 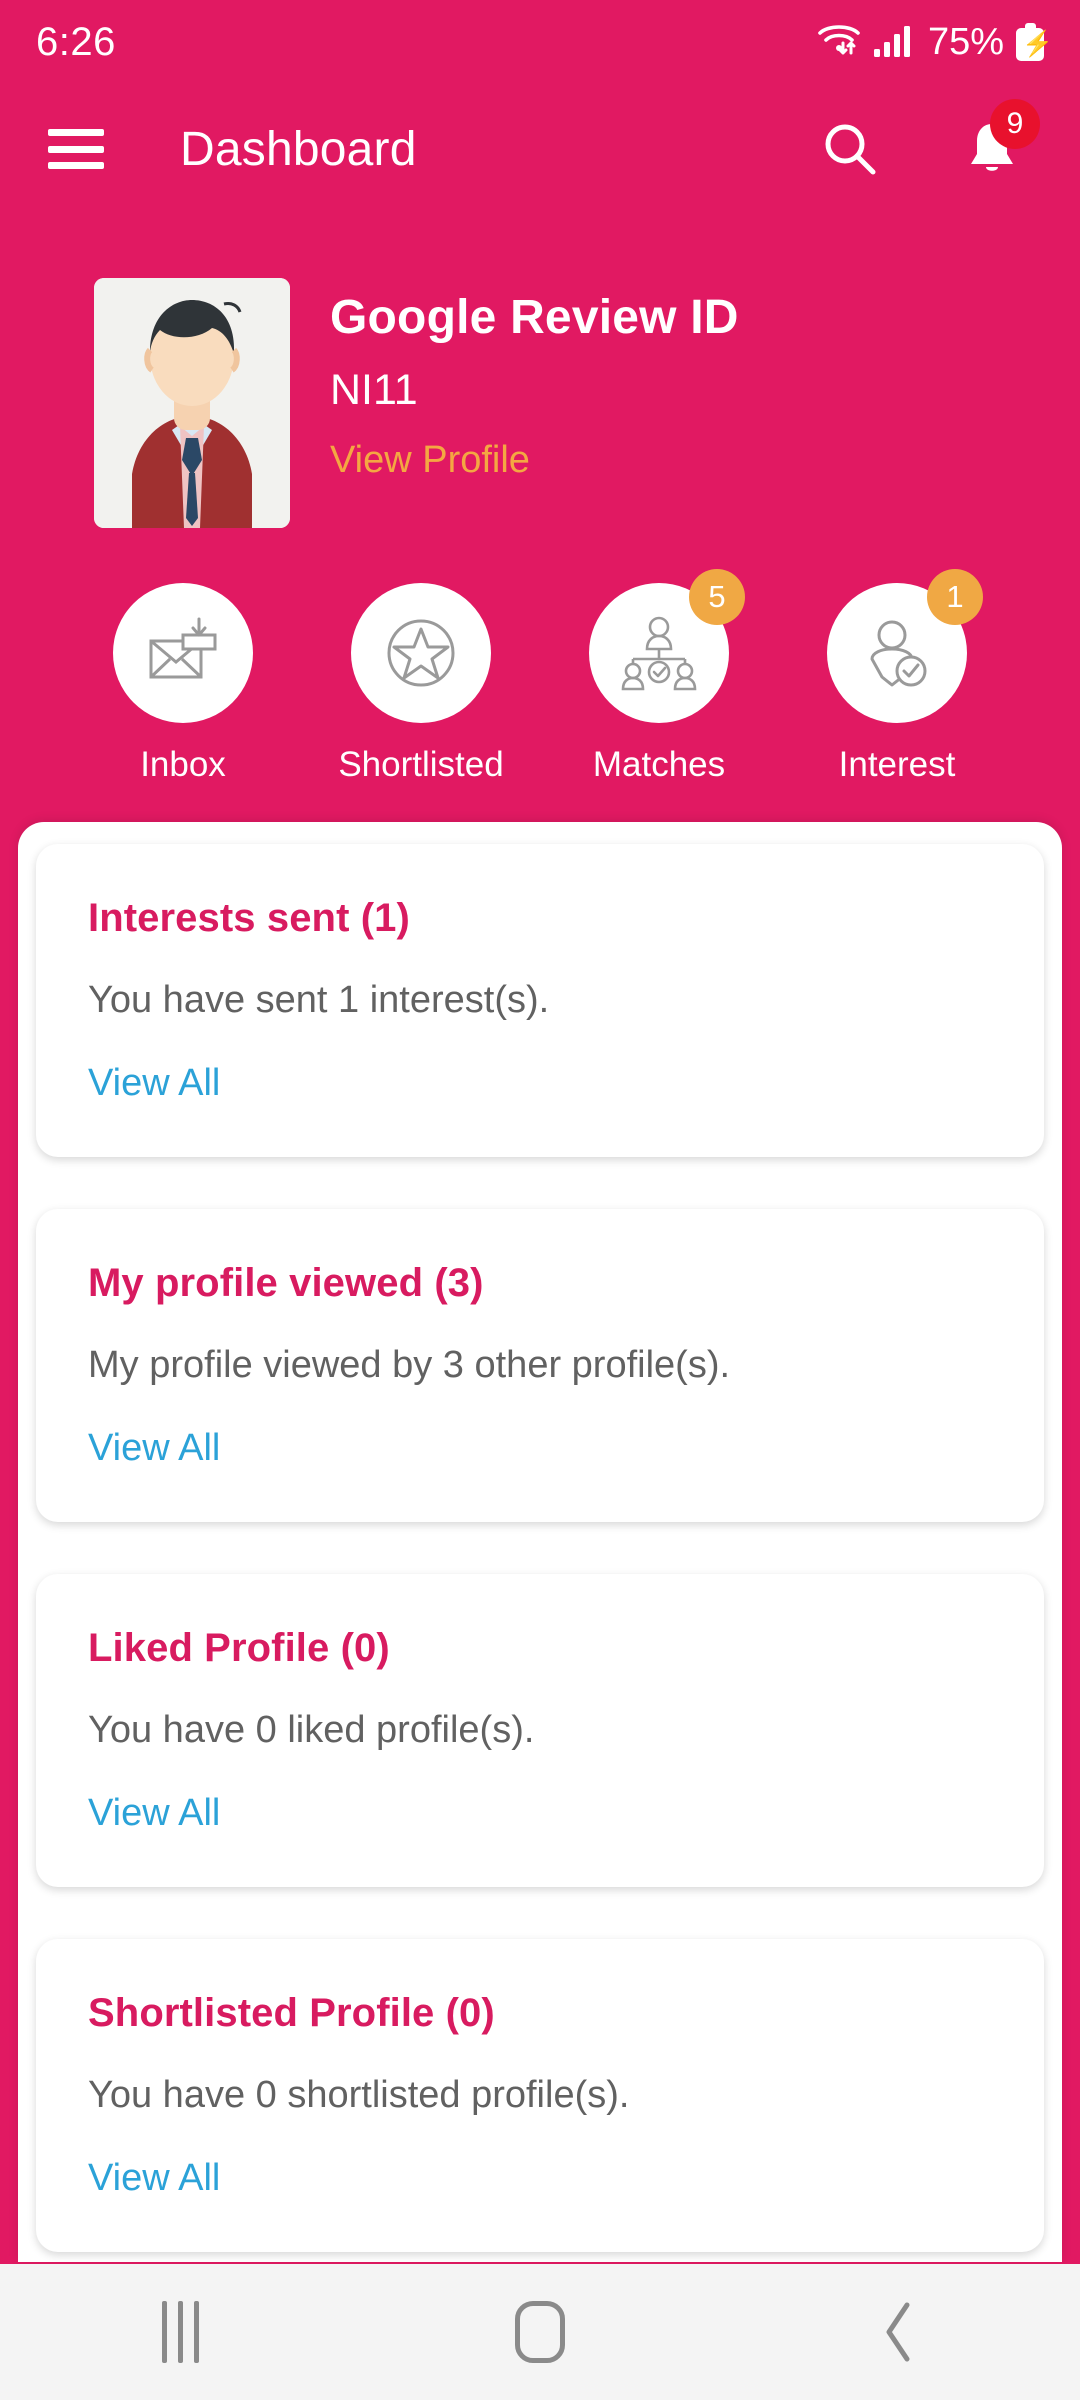 What do you see at coordinates (421, 653) in the screenshot?
I see `star-circle-icon` at bounding box center [421, 653].